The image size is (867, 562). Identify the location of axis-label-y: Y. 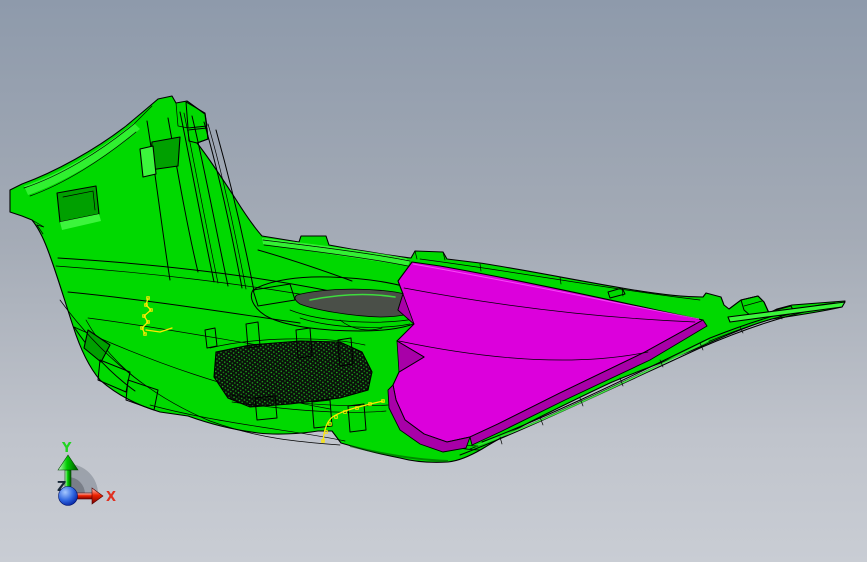
(66, 448).